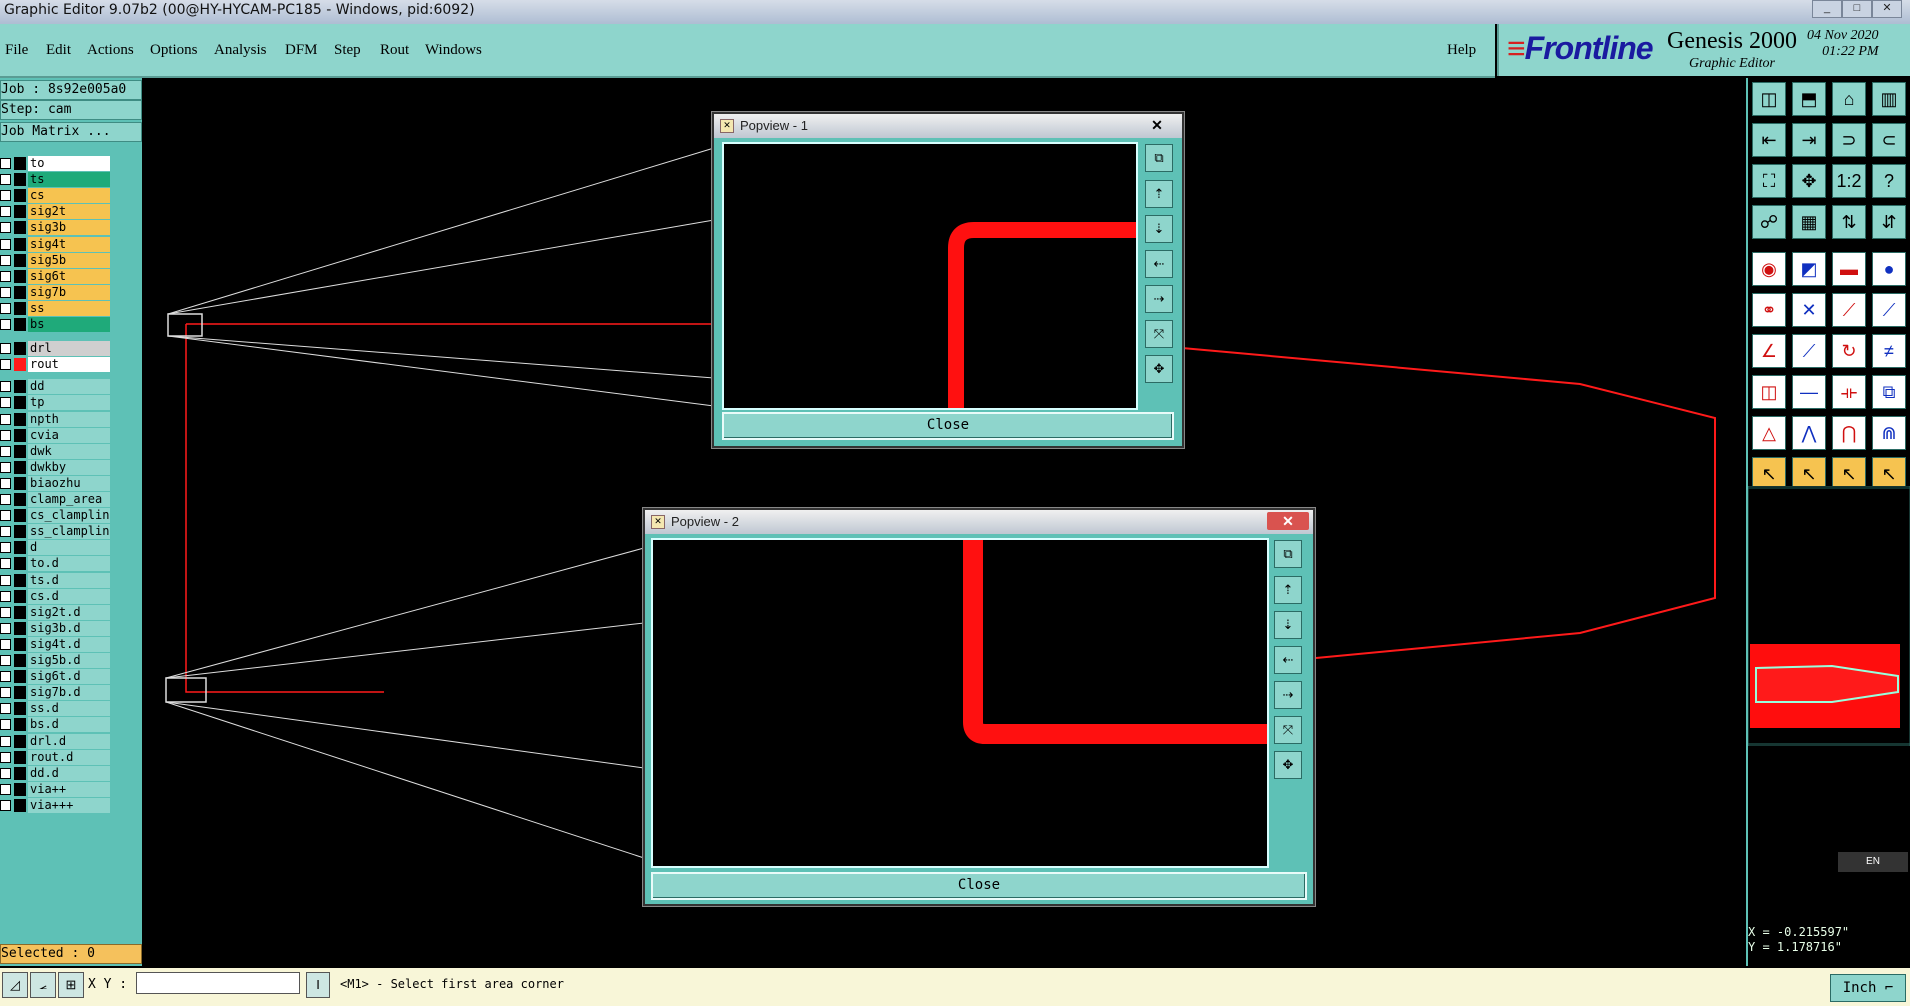  Describe the element at coordinates (1887, 9) in the screenshot. I see `close-window-button: ✕` at that location.